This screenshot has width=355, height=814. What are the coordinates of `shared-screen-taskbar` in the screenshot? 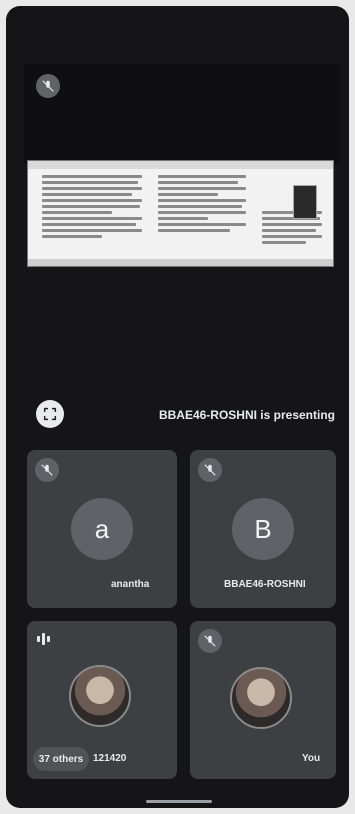 It's located at (180, 262).